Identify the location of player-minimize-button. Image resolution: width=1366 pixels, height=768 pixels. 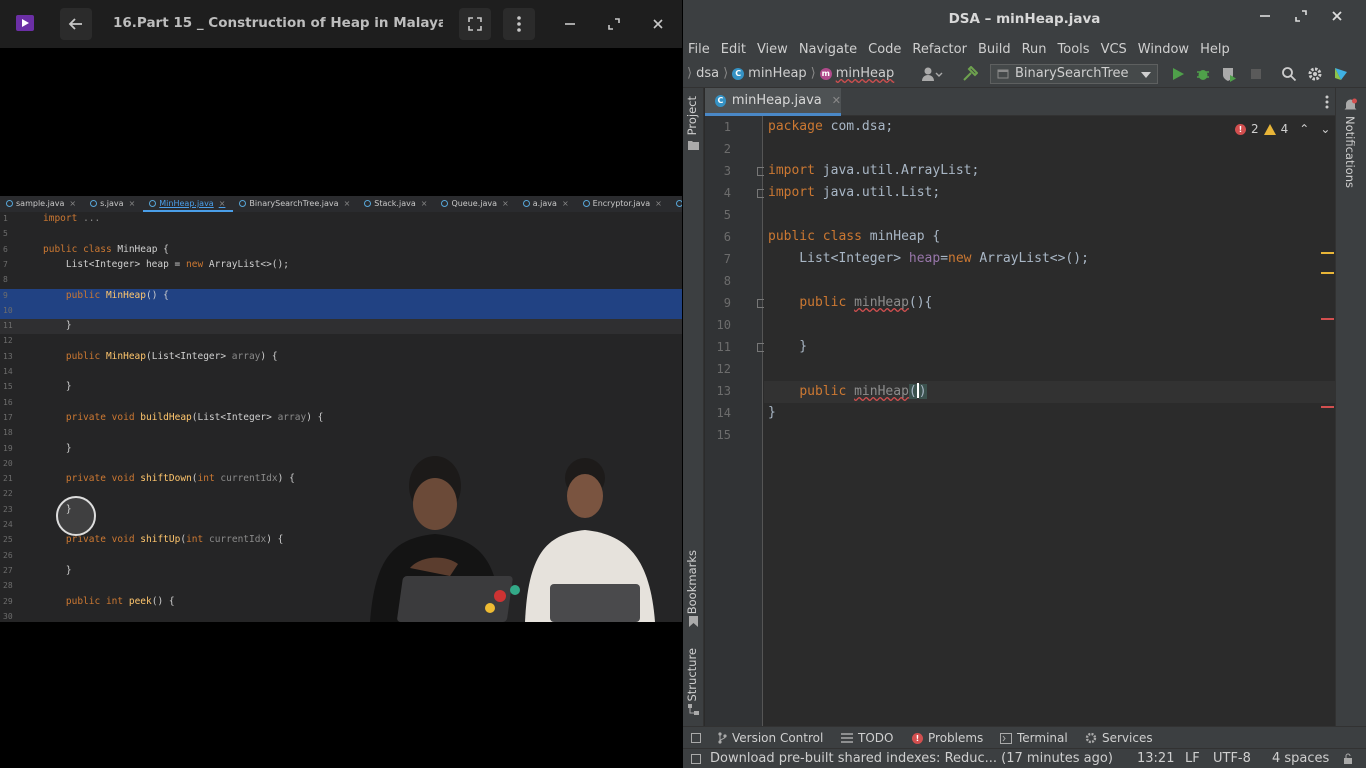
(570, 24).